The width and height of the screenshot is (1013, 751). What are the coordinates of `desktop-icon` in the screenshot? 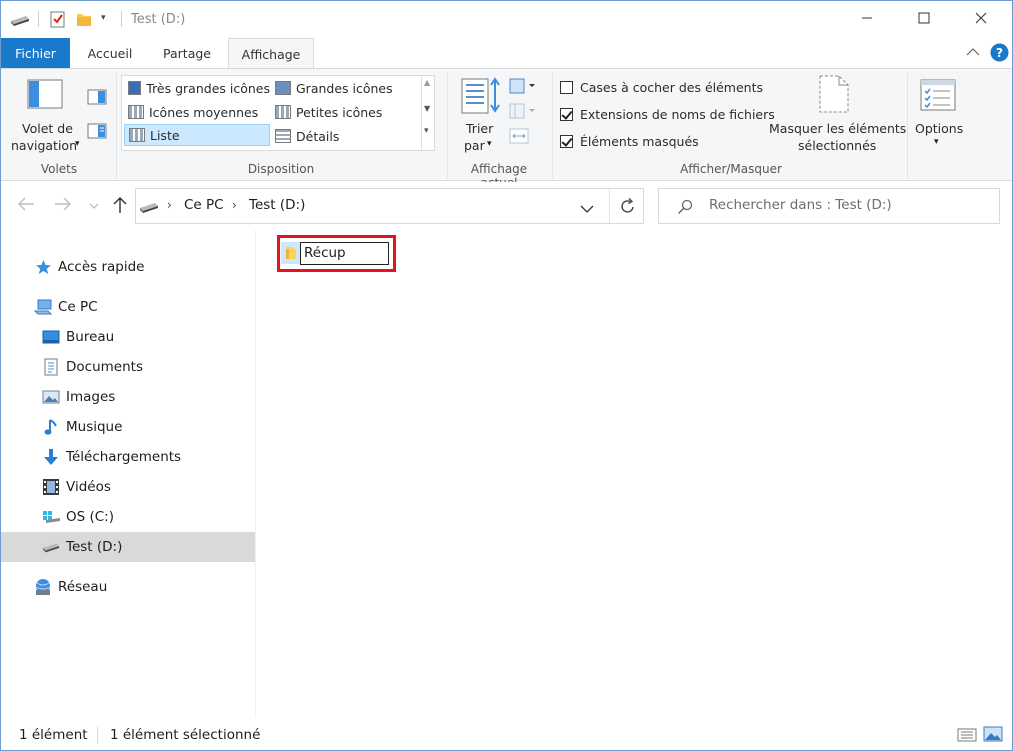 It's located at (51, 337).